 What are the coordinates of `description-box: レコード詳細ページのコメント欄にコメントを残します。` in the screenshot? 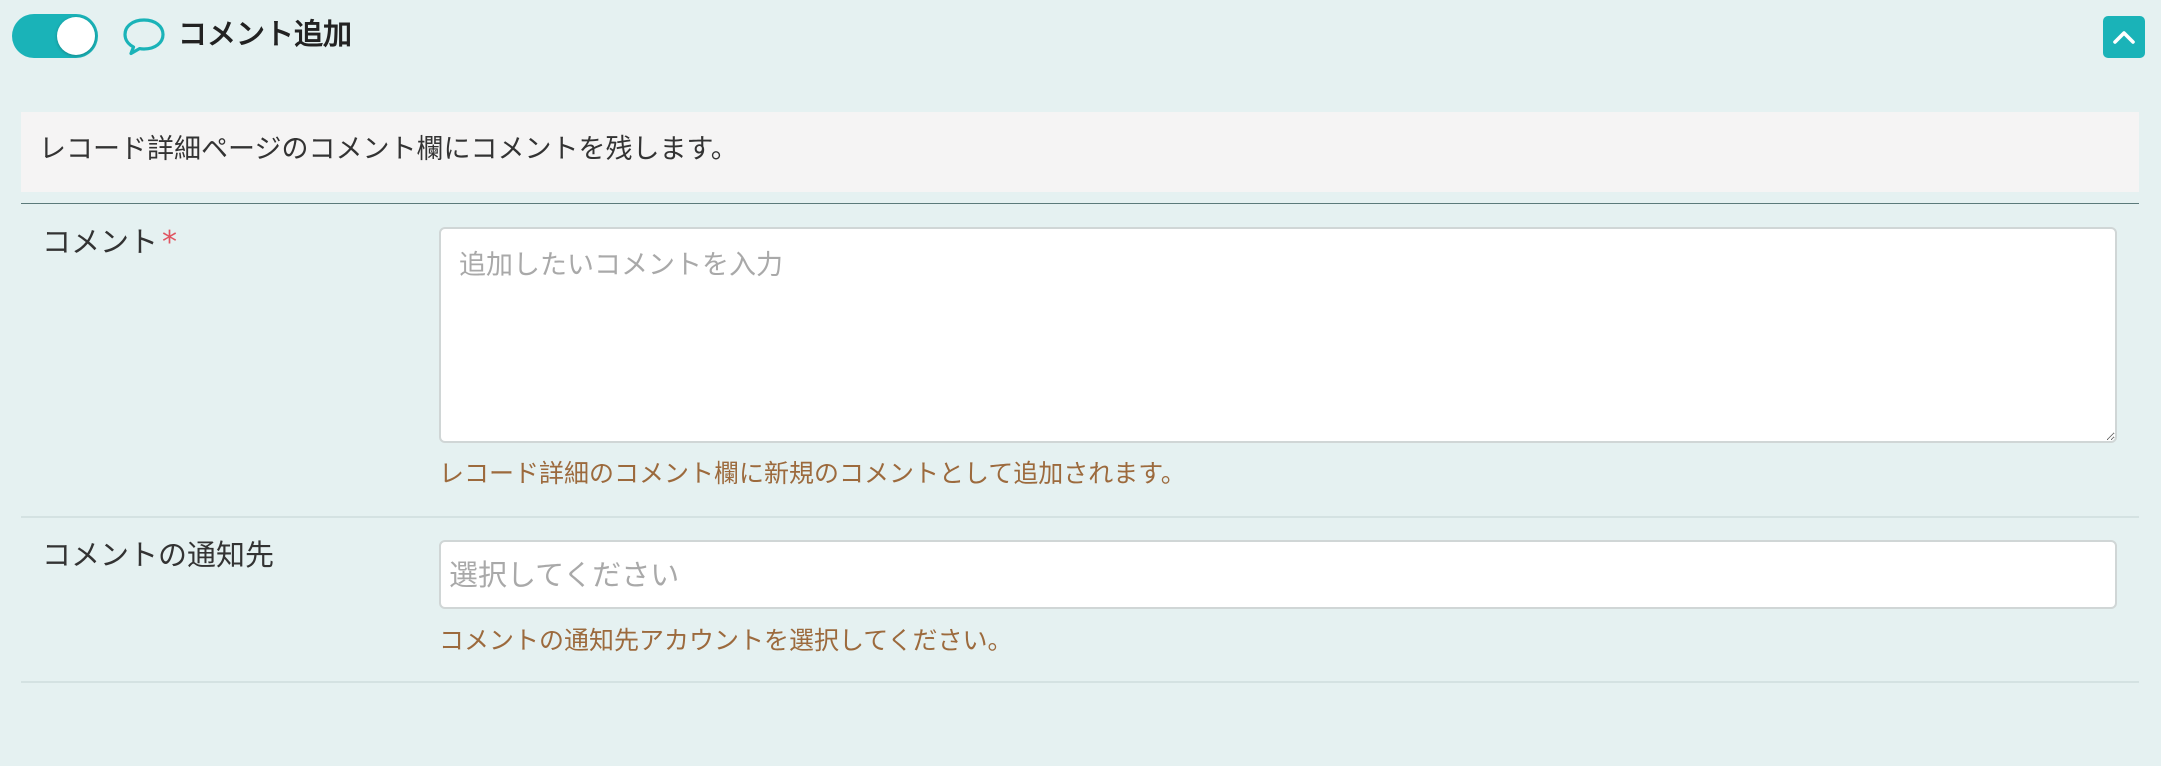 It's located at (1080, 152).